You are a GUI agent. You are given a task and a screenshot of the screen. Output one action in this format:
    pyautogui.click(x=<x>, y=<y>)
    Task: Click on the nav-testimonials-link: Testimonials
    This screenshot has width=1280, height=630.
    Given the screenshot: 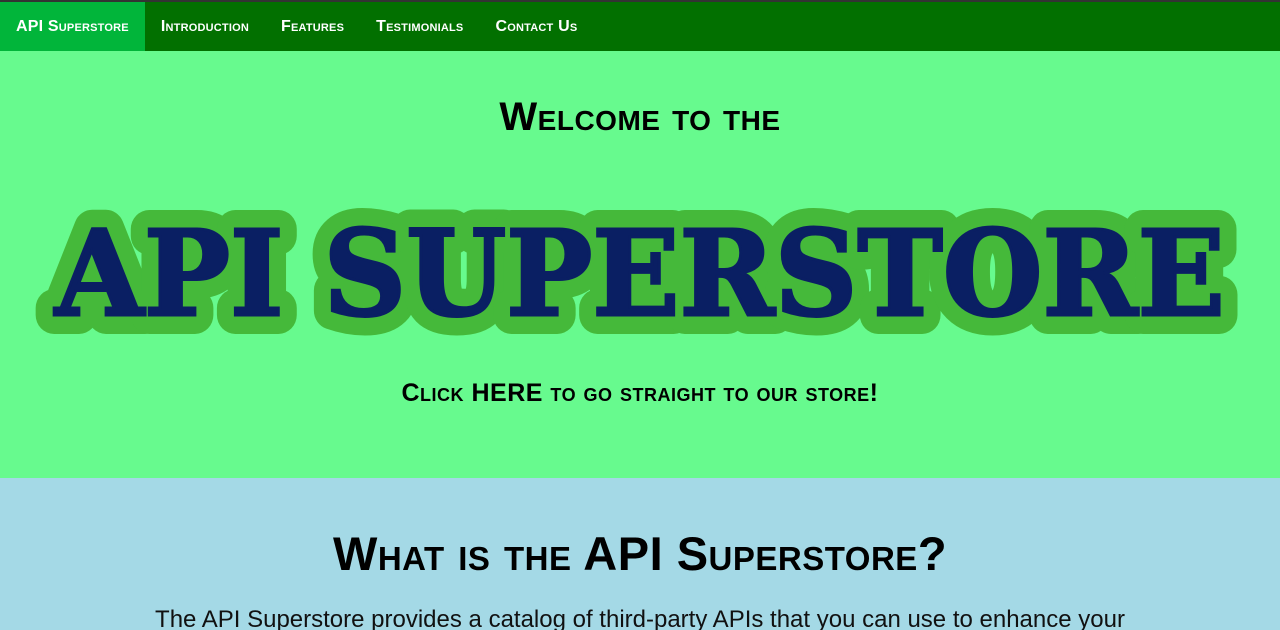 What is the action you would take?
    pyautogui.click(x=419, y=26)
    